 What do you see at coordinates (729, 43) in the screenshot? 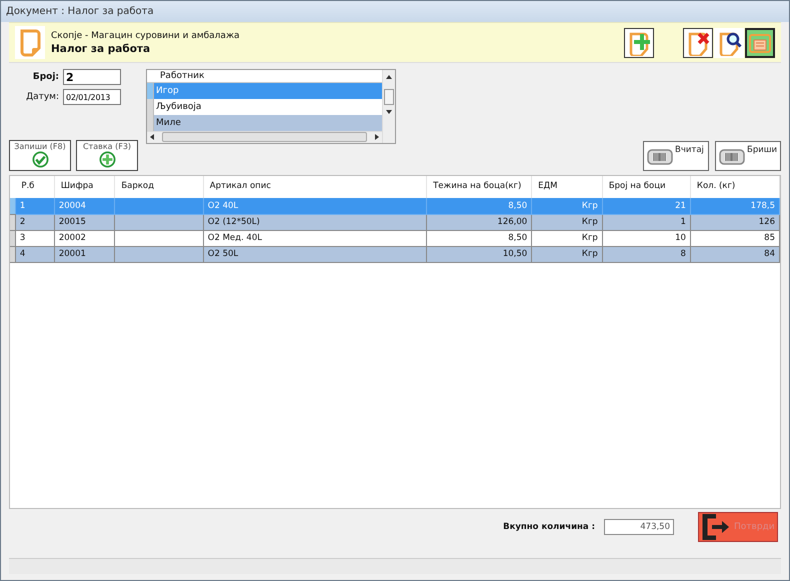
I see `search-document-button` at bounding box center [729, 43].